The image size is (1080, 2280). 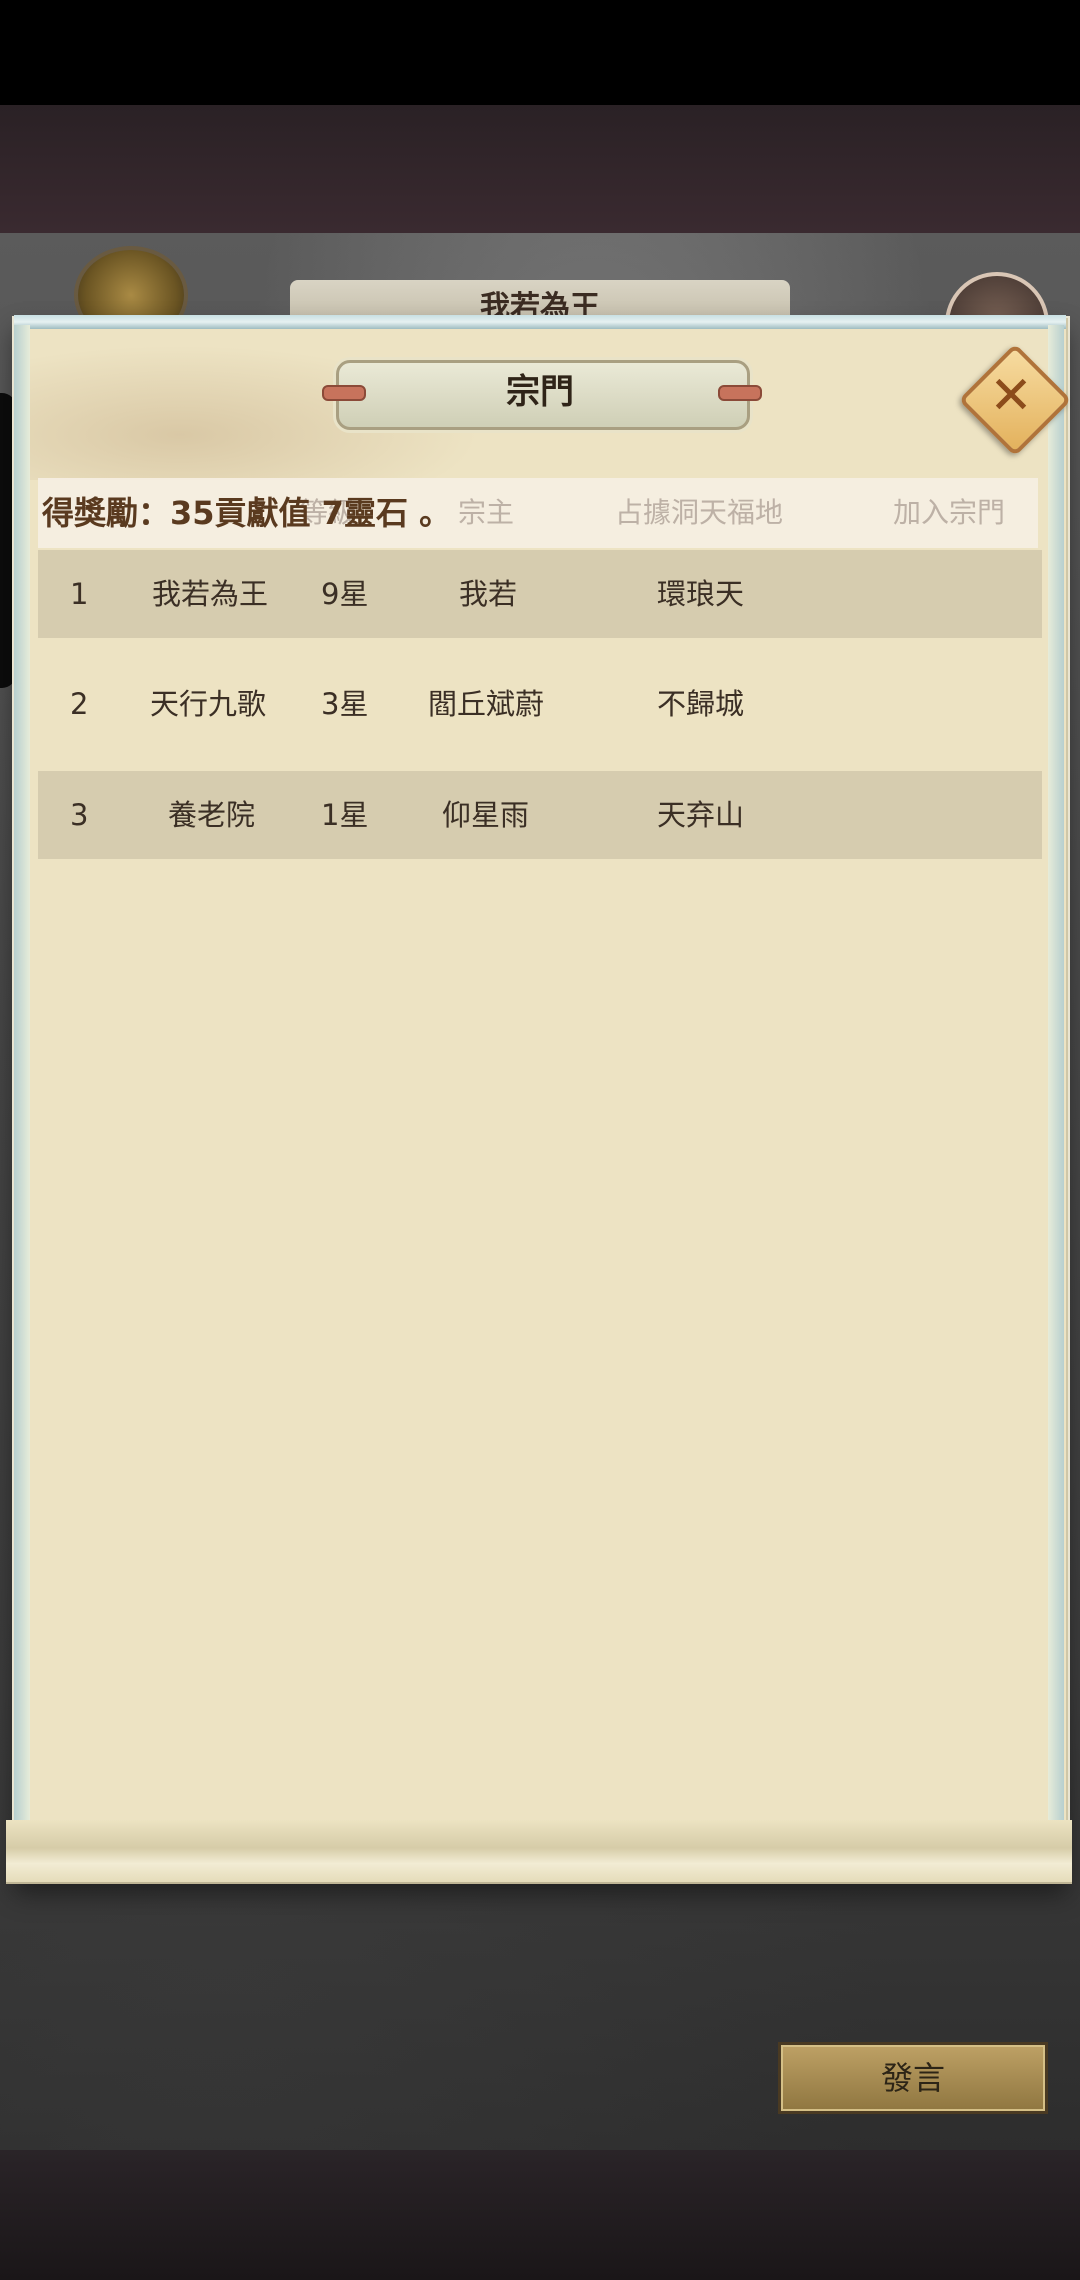 I want to click on row-level: 9星, so click(x=345, y=594).